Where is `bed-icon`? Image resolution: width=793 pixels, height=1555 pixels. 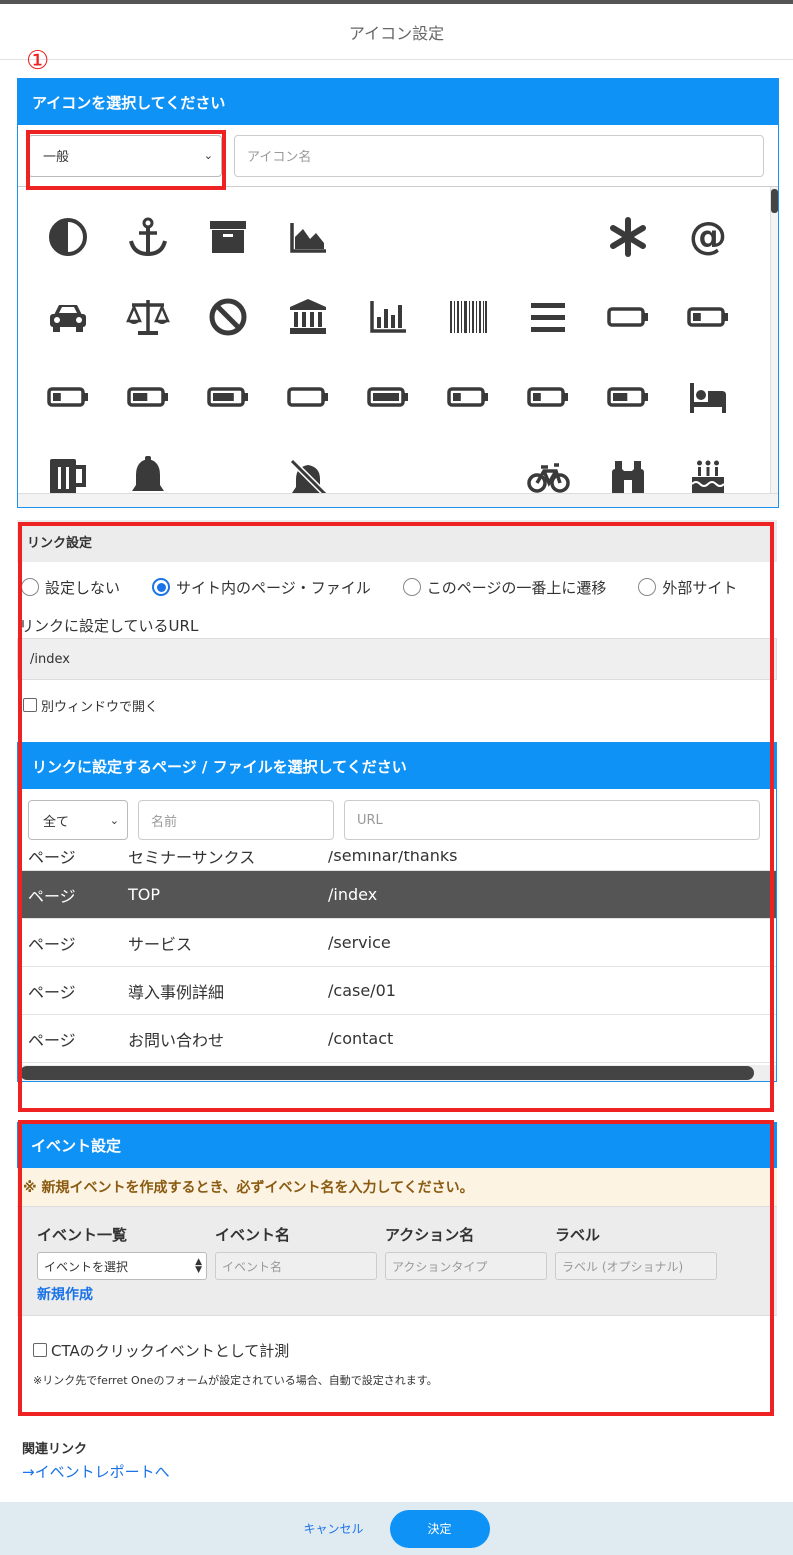
bed-icon is located at coordinates (708, 407).